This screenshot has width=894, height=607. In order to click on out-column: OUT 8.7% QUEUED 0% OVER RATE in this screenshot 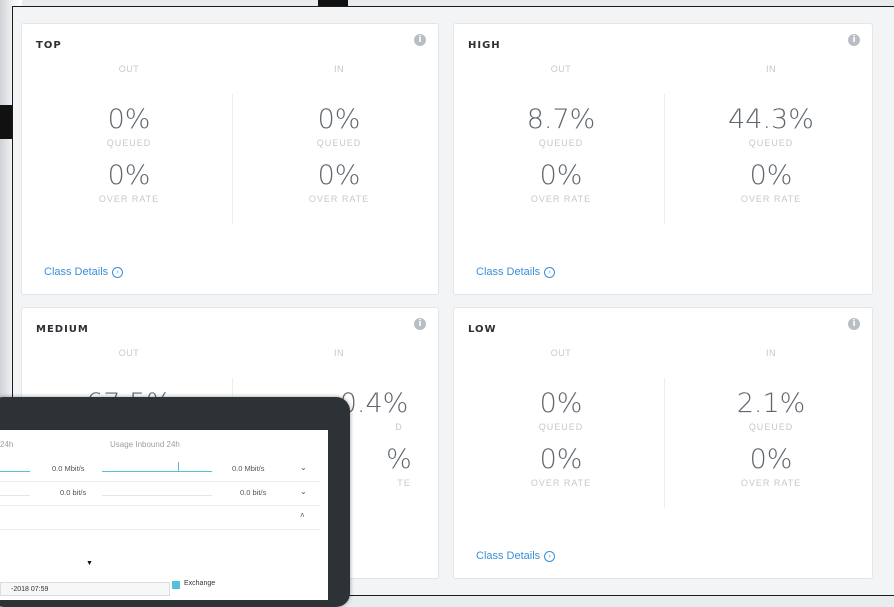, I will do `click(561, 135)`.